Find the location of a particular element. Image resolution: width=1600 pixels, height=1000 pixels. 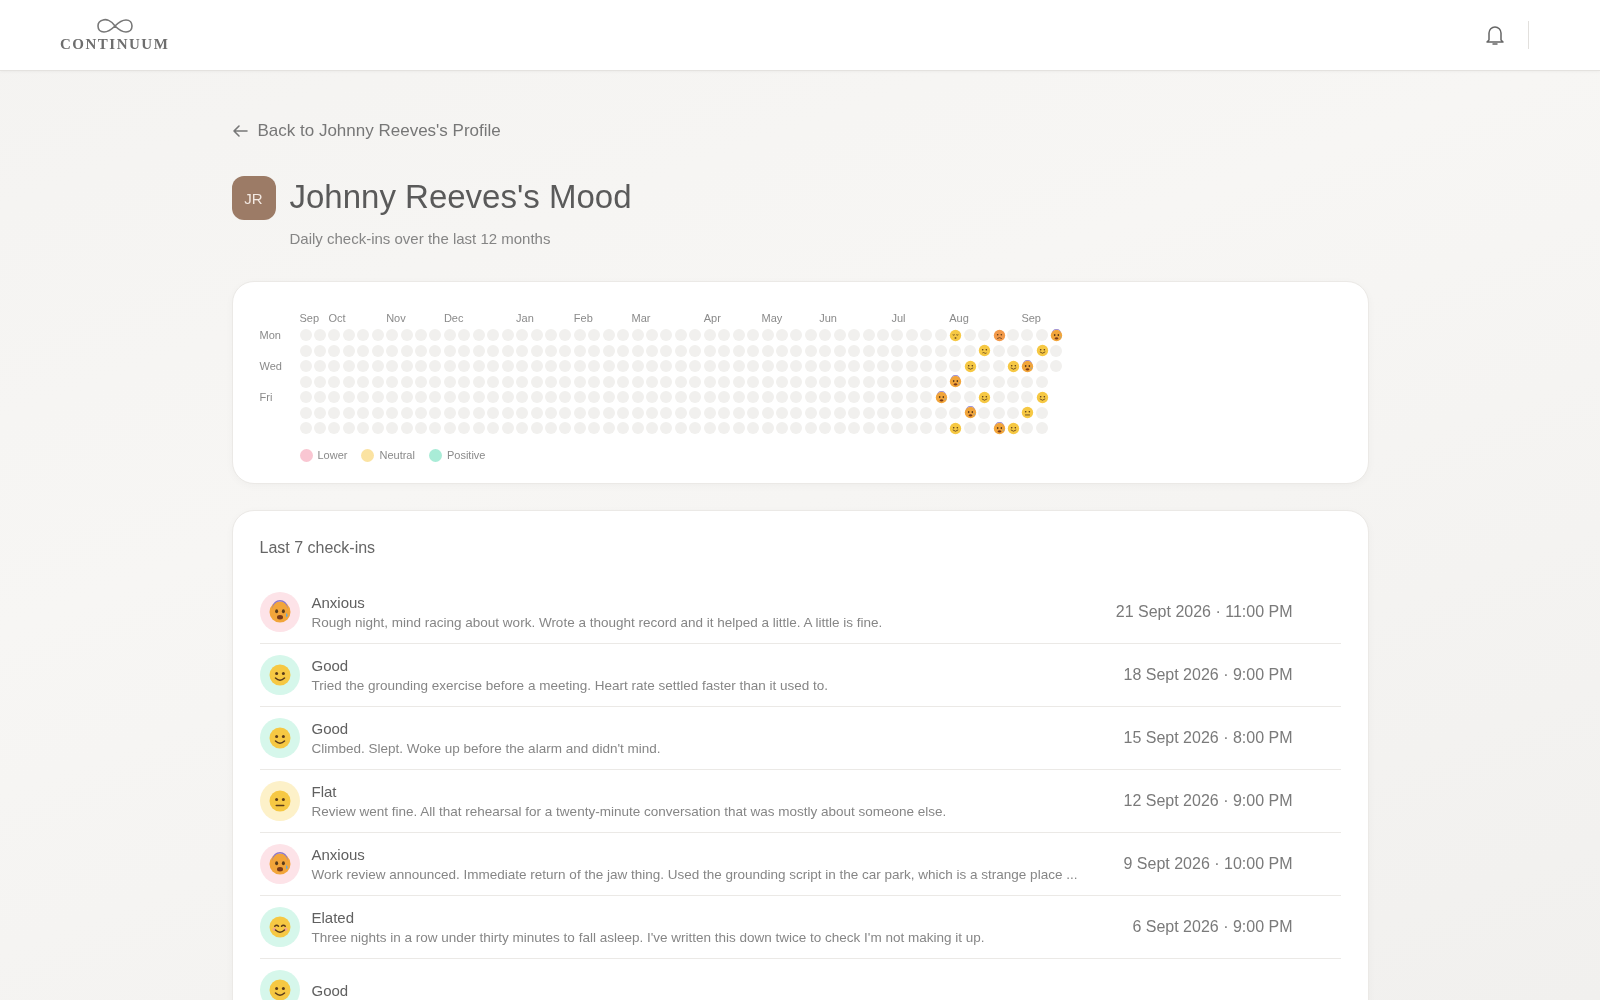

checkin-date: 6 Sept 2026 · 9:00 PM is located at coordinates (1213, 927).